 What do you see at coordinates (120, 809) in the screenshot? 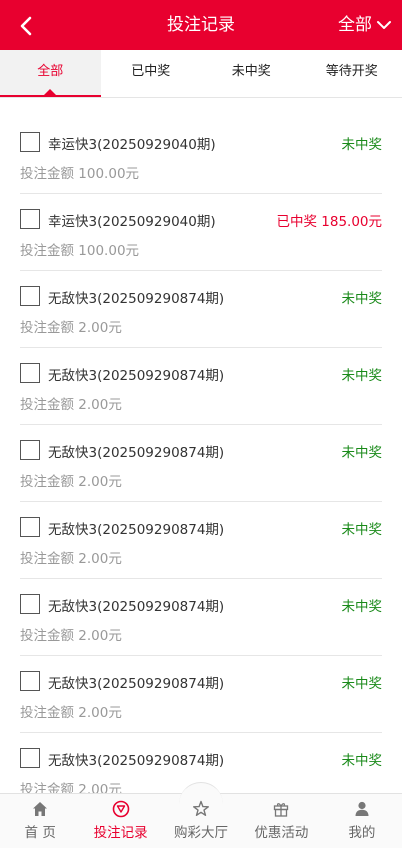
I see `bet-record-icon` at bounding box center [120, 809].